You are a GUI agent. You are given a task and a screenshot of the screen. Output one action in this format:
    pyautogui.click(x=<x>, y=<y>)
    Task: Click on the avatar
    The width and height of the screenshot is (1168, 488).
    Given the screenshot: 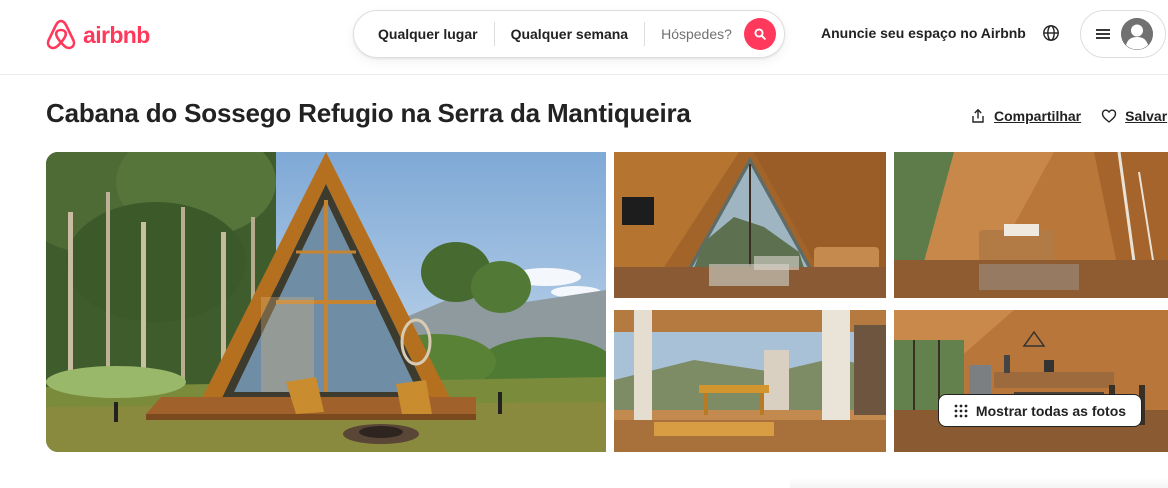 What is the action you would take?
    pyautogui.click(x=1137, y=34)
    